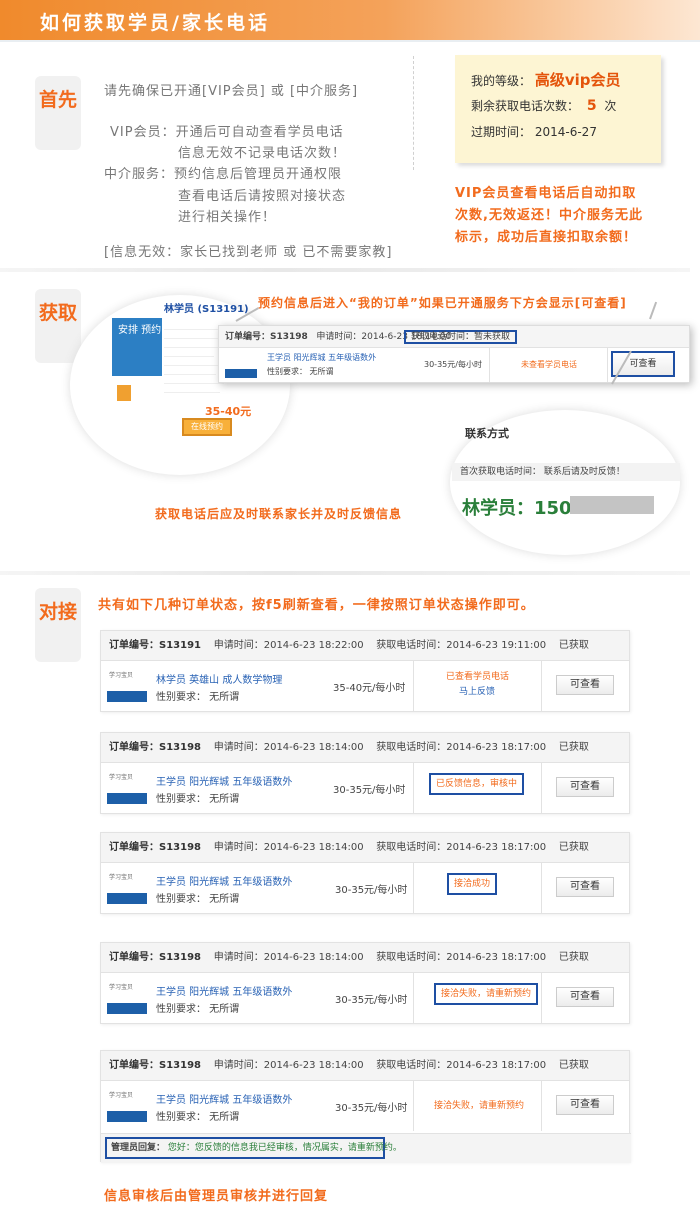 The width and height of the screenshot is (700, 1210). I want to click on pop-get-time: 获取电话时间：暂未获取, so click(461, 337).